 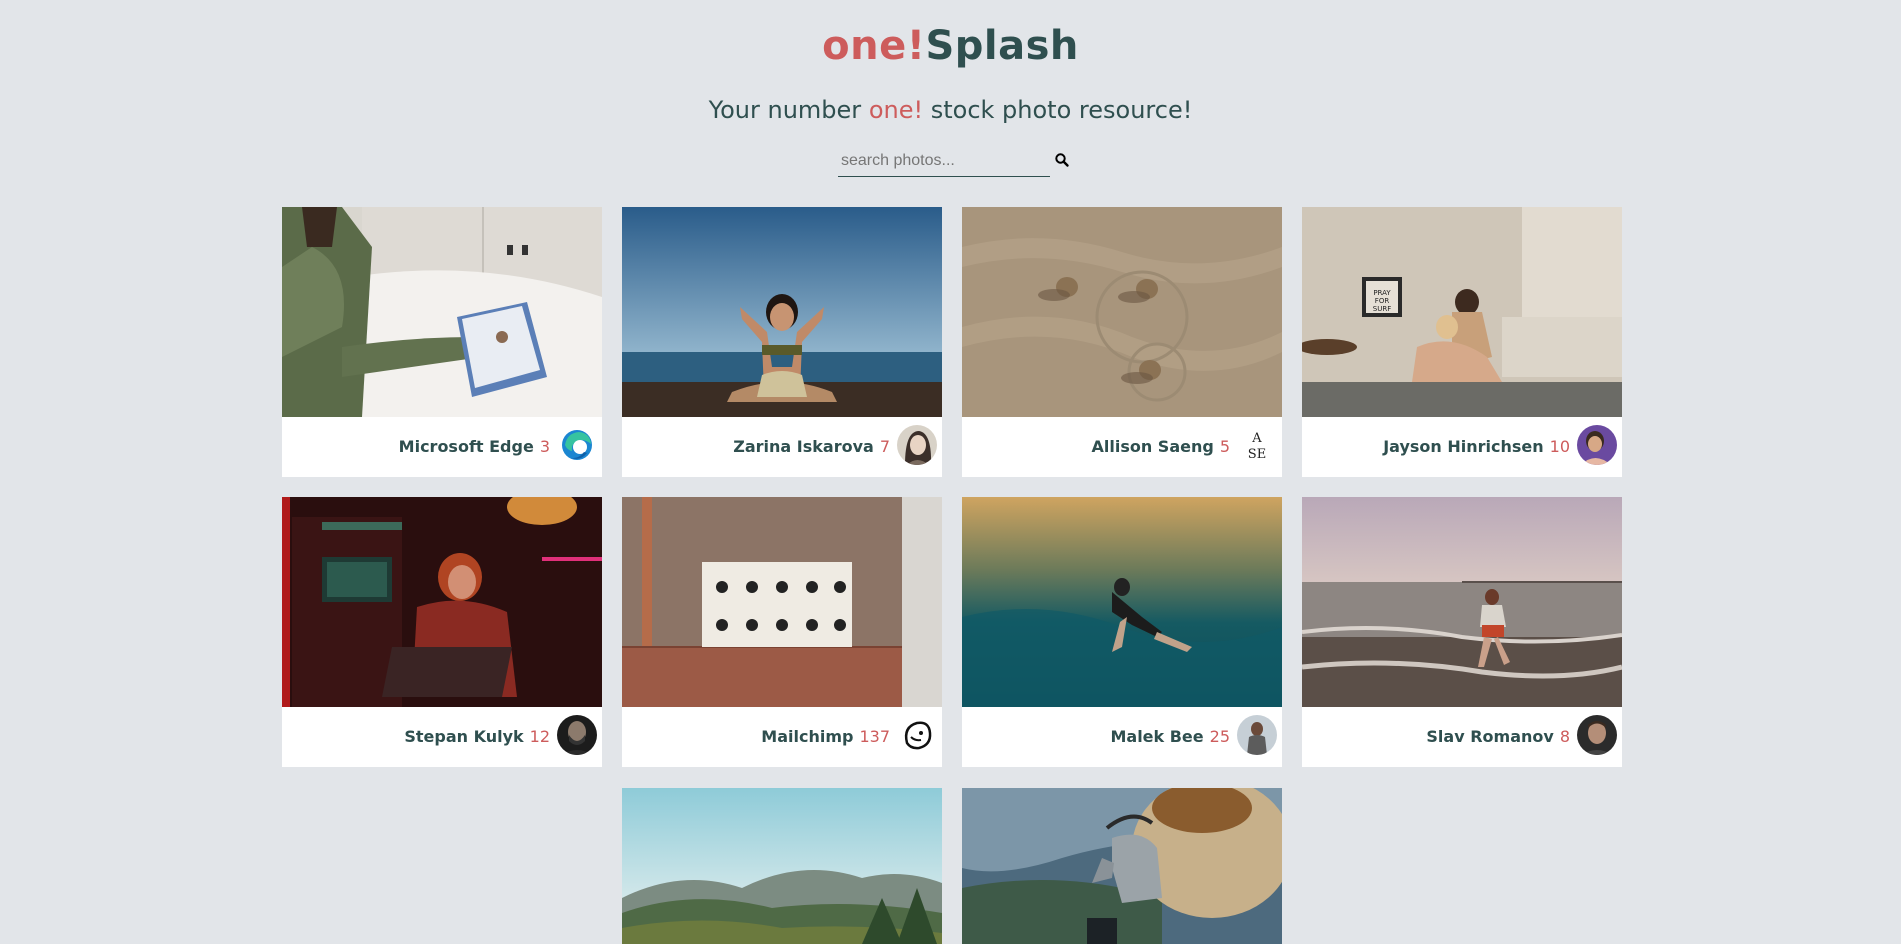 I want to click on tagline-post: stock photo resource!, so click(x=1061, y=110).